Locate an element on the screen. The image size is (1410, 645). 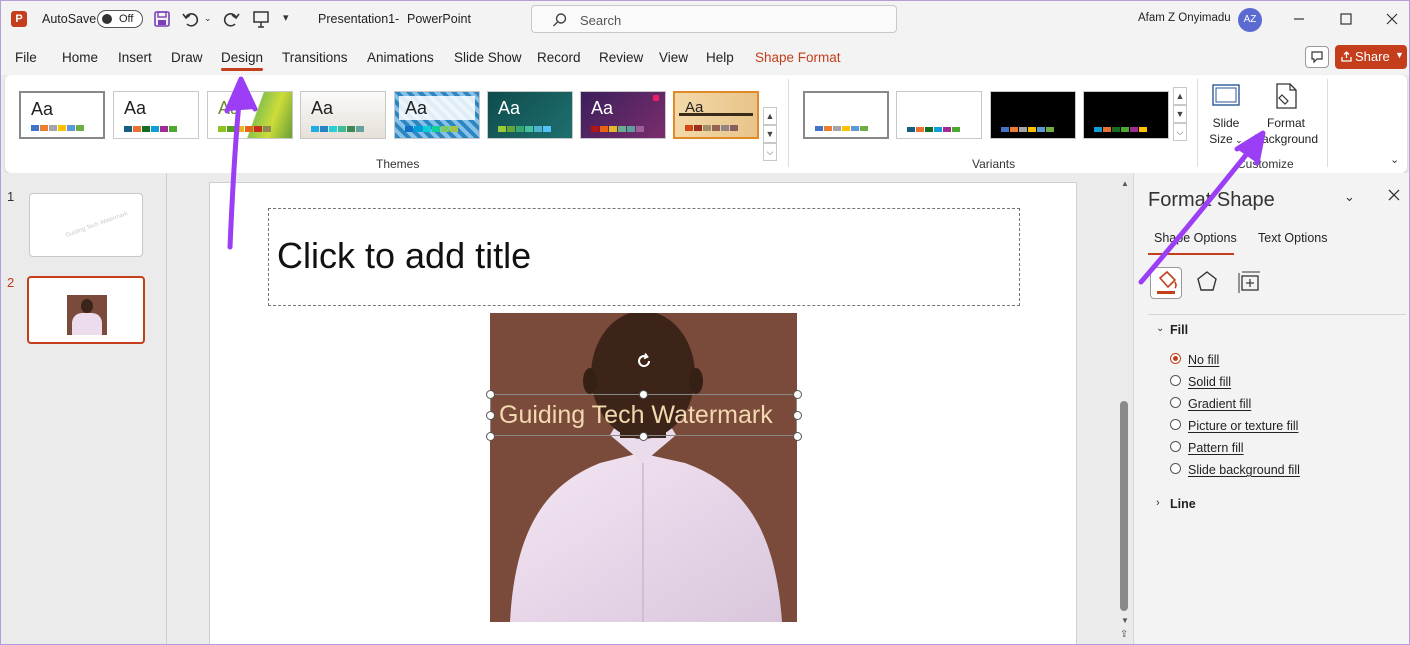
rotate-handle-icon is located at coordinates (644, 361).